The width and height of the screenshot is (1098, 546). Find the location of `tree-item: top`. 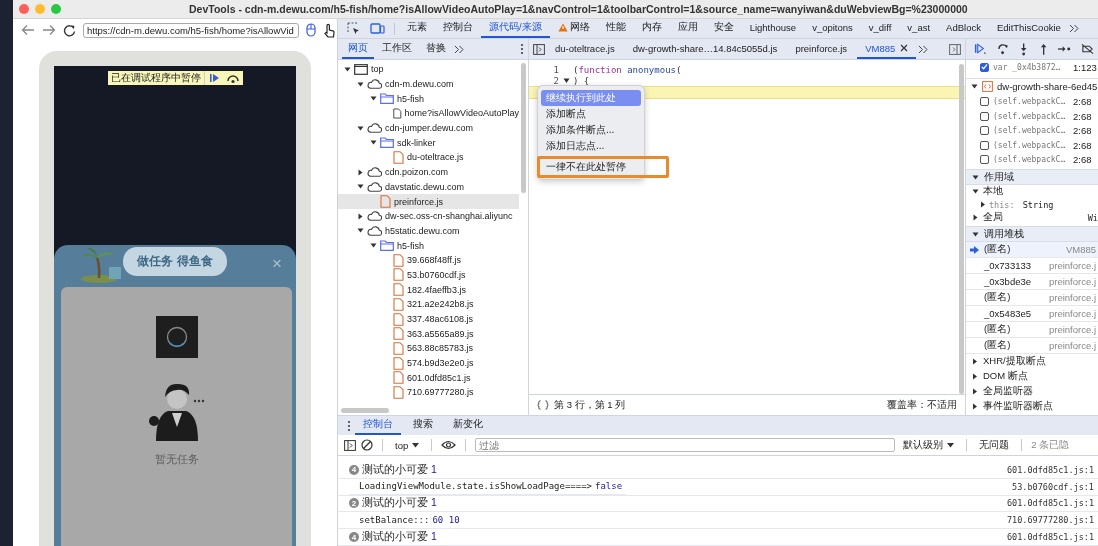

tree-item: top is located at coordinates (428, 69).